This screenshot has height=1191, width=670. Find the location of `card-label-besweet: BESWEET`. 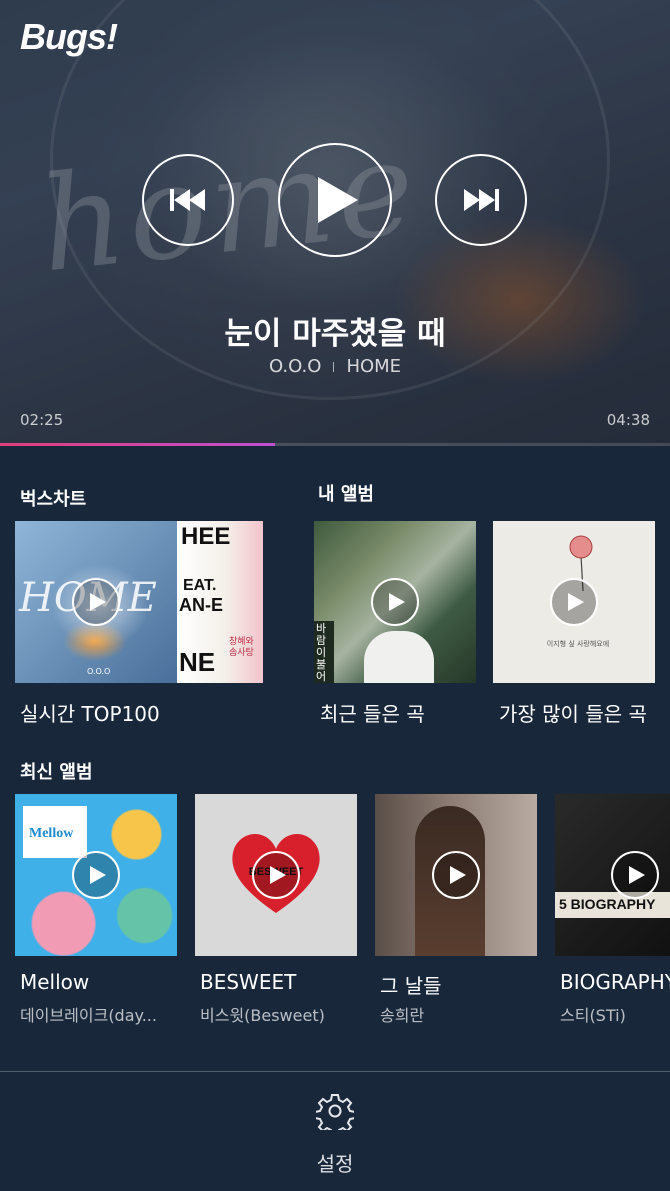

card-label-besweet: BESWEET is located at coordinates (248, 982).